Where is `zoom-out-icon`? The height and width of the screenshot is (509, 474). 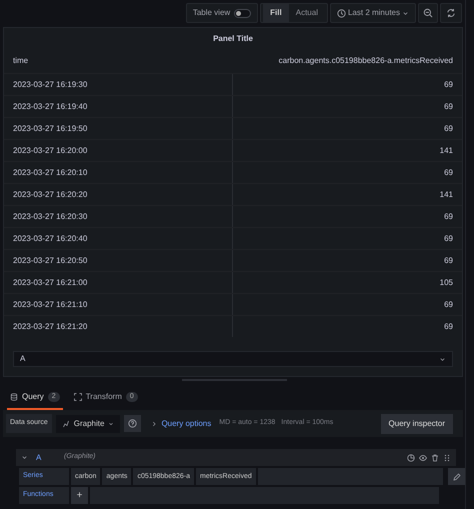
zoom-out-icon is located at coordinates (428, 13).